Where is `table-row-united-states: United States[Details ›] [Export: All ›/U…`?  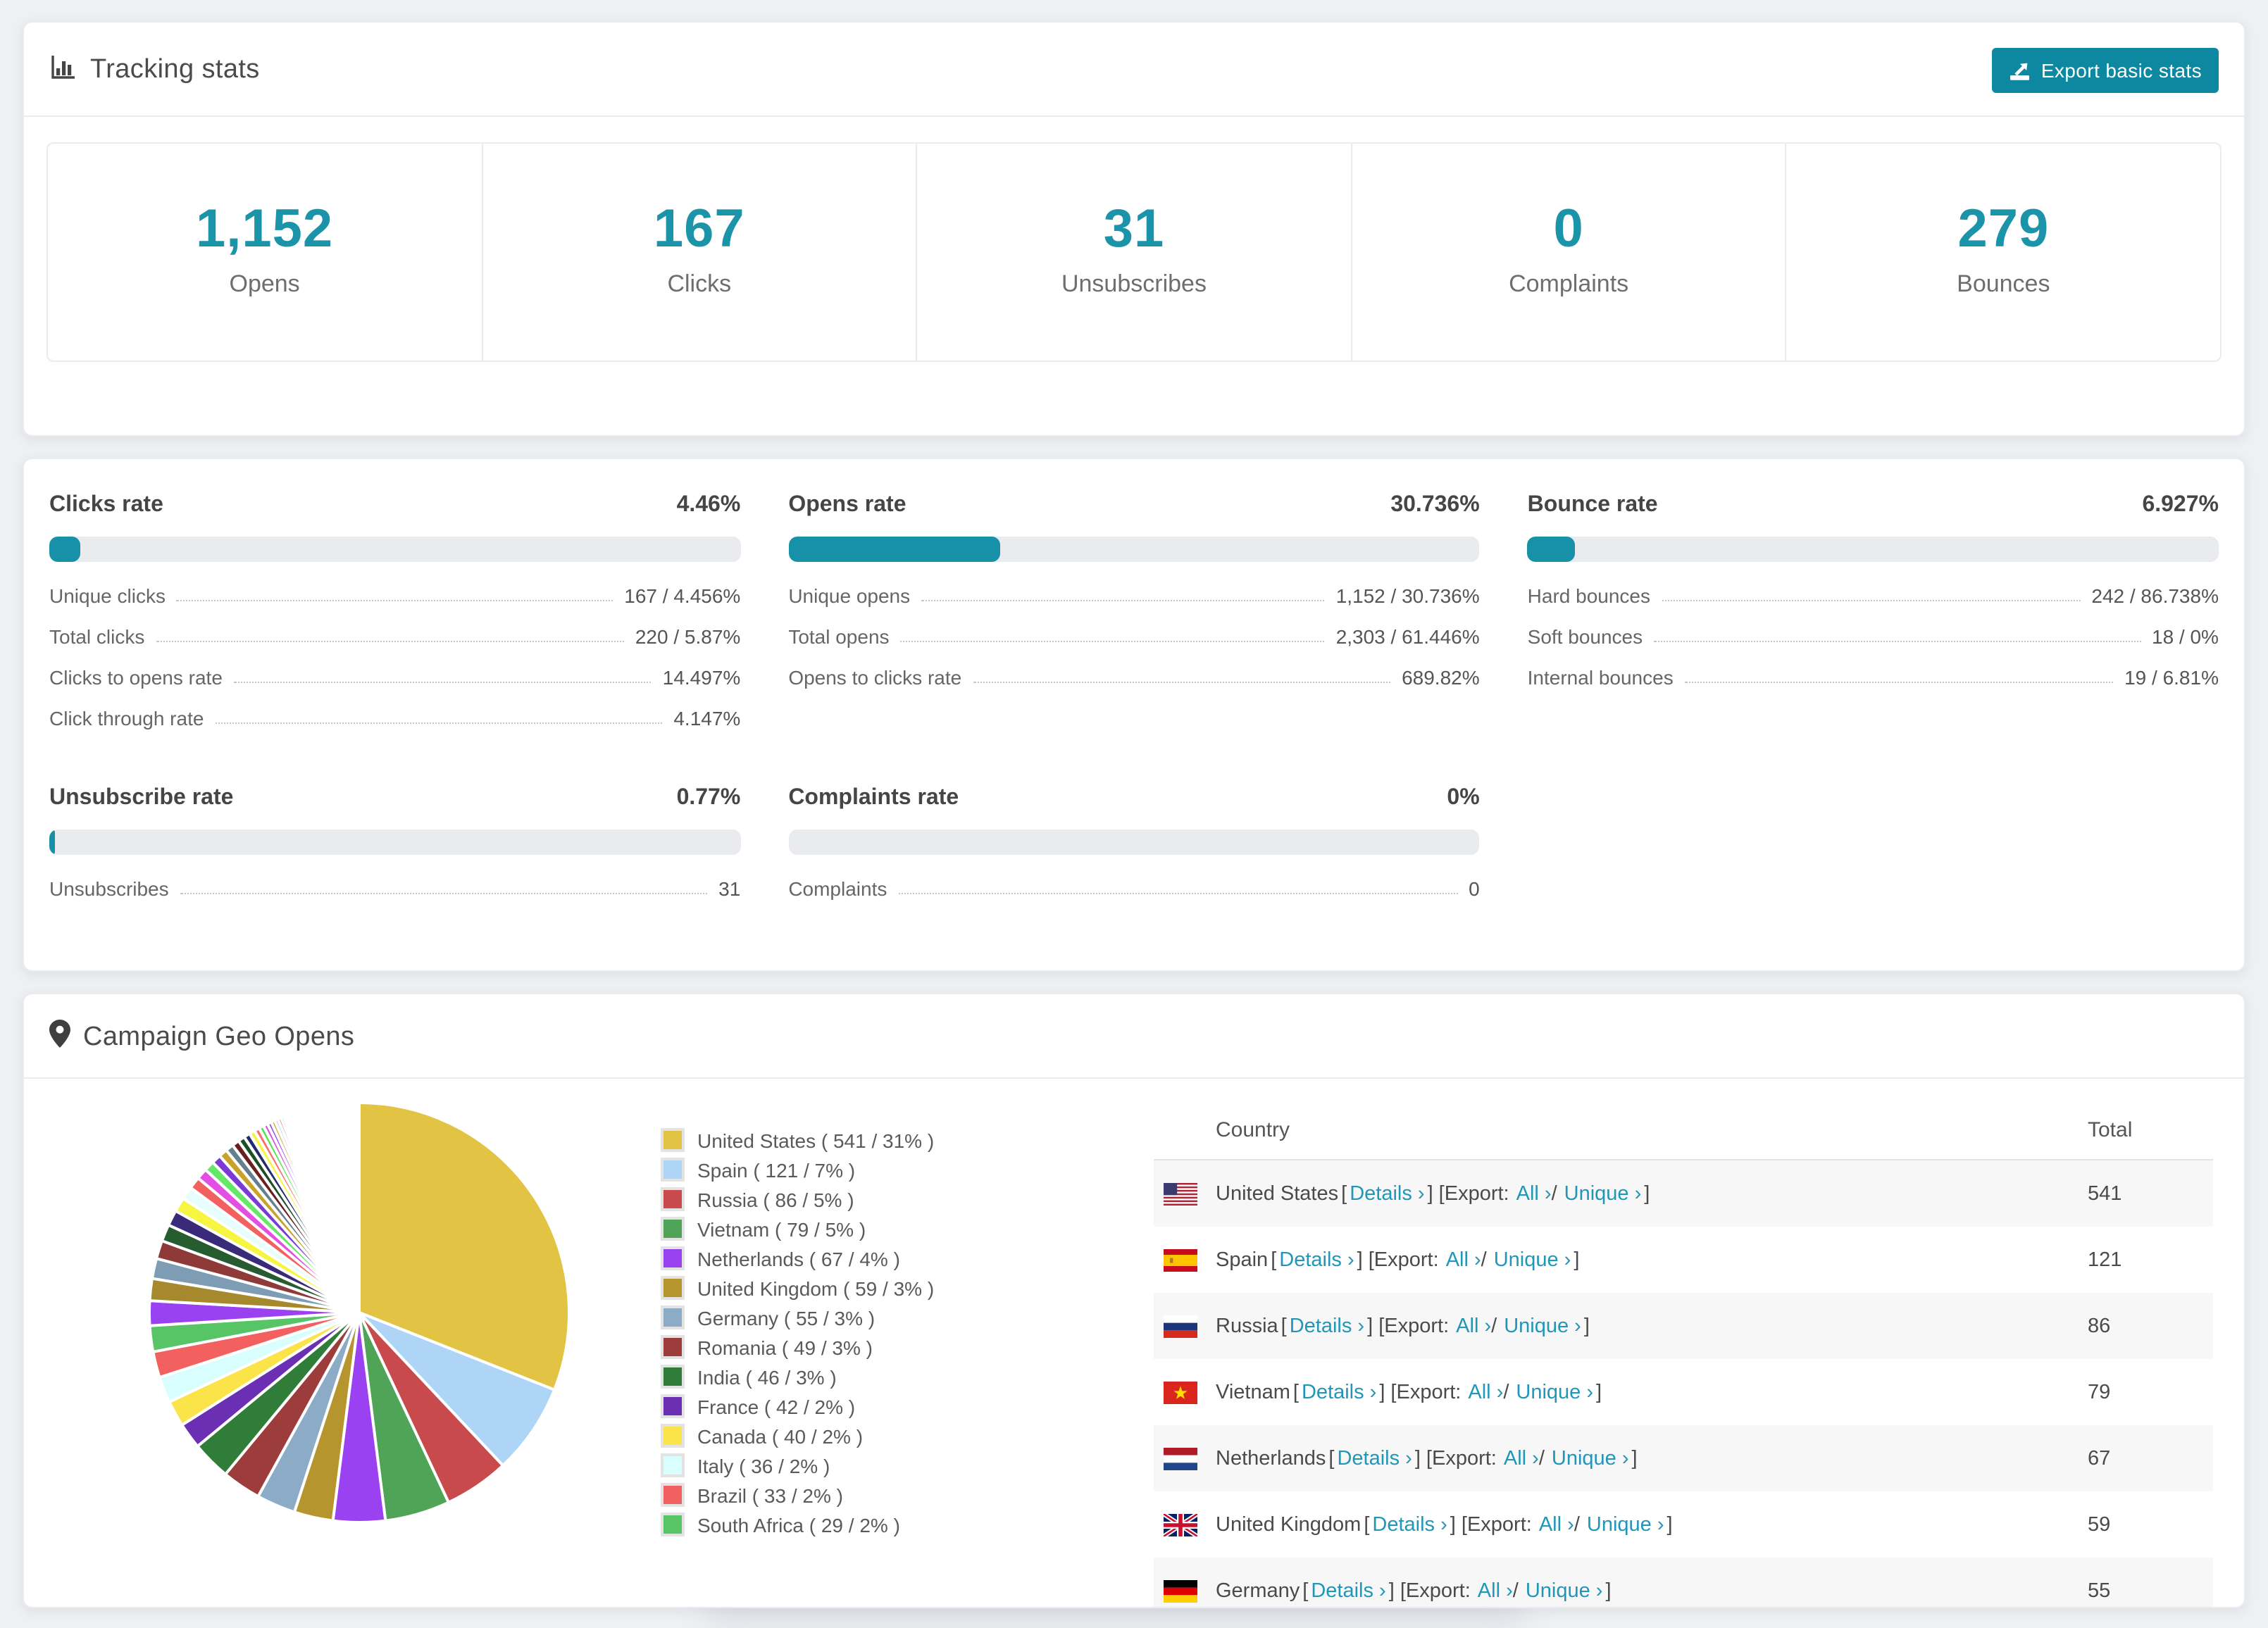
table-row-united-states: United States[Details ›] [Export: All ›/U… is located at coordinates (1684, 1193).